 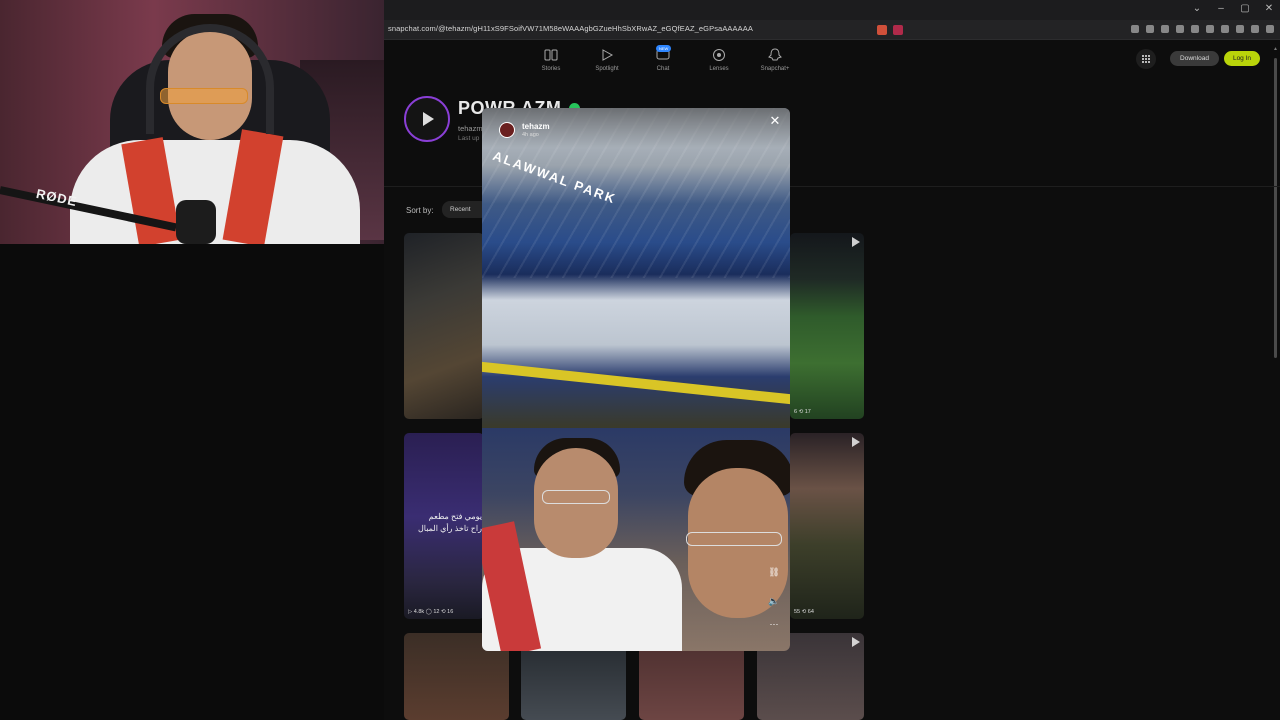 What do you see at coordinates (1195, 29) in the screenshot?
I see `music-icon` at bounding box center [1195, 29].